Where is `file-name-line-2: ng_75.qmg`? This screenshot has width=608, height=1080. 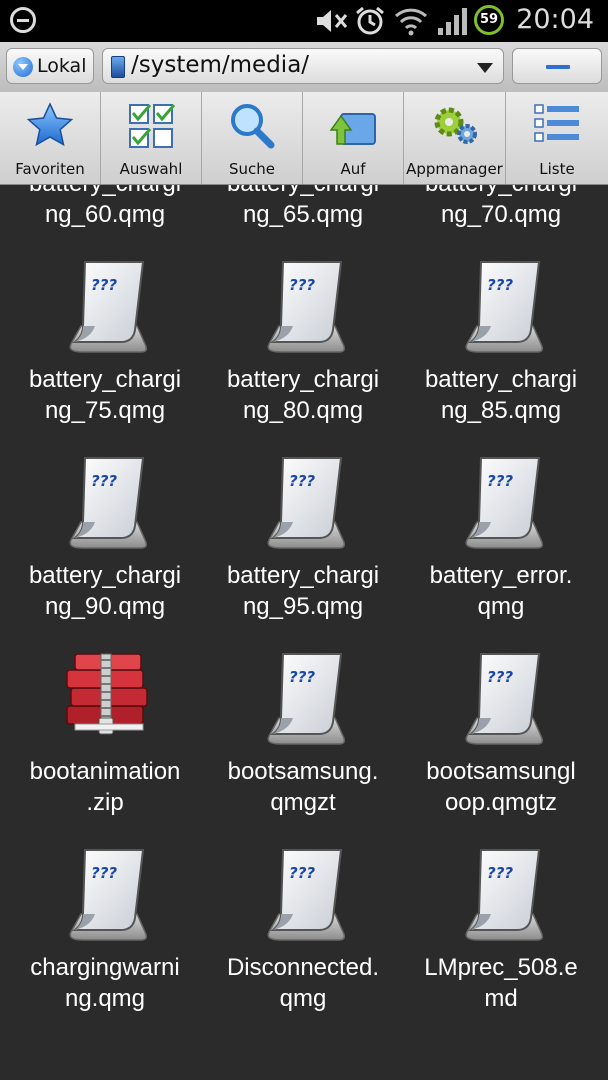
file-name-line-2: ng_75.qmg is located at coordinates (105, 410).